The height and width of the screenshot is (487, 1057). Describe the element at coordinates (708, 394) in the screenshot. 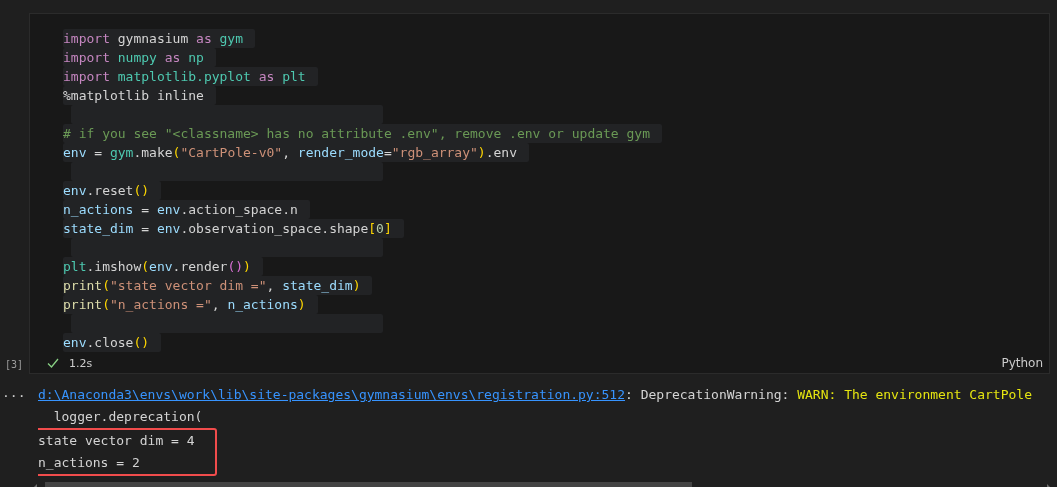

I see `warning-label: : DeprecationWarning:` at that location.